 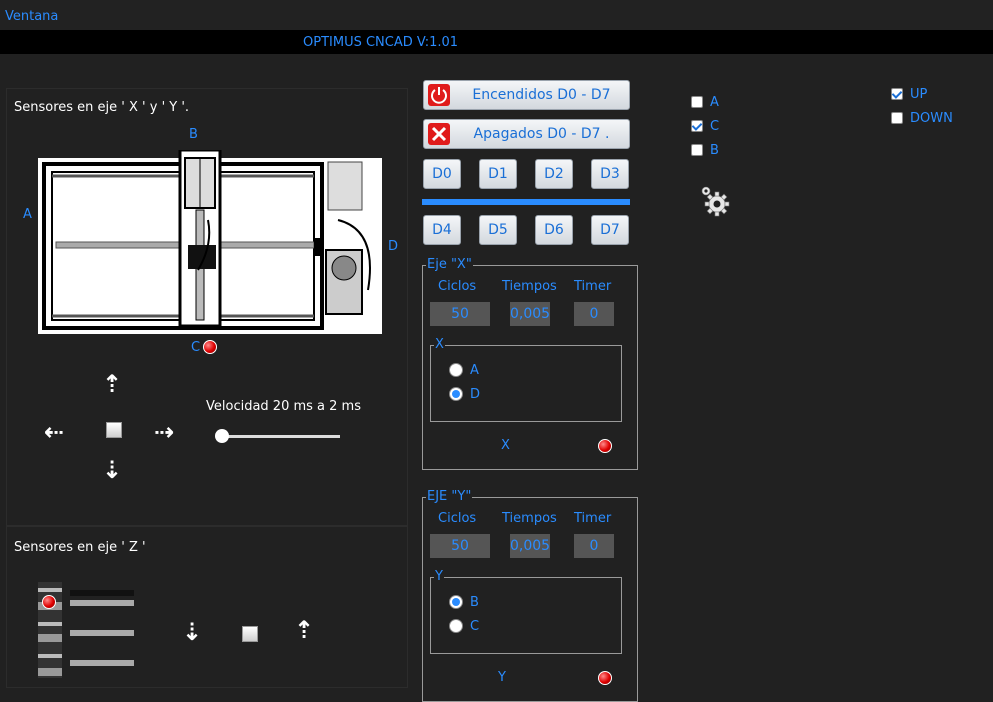 What do you see at coordinates (164, 432) in the screenshot?
I see `move-right-arrow-icon: ⇢` at bounding box center [164, 432].